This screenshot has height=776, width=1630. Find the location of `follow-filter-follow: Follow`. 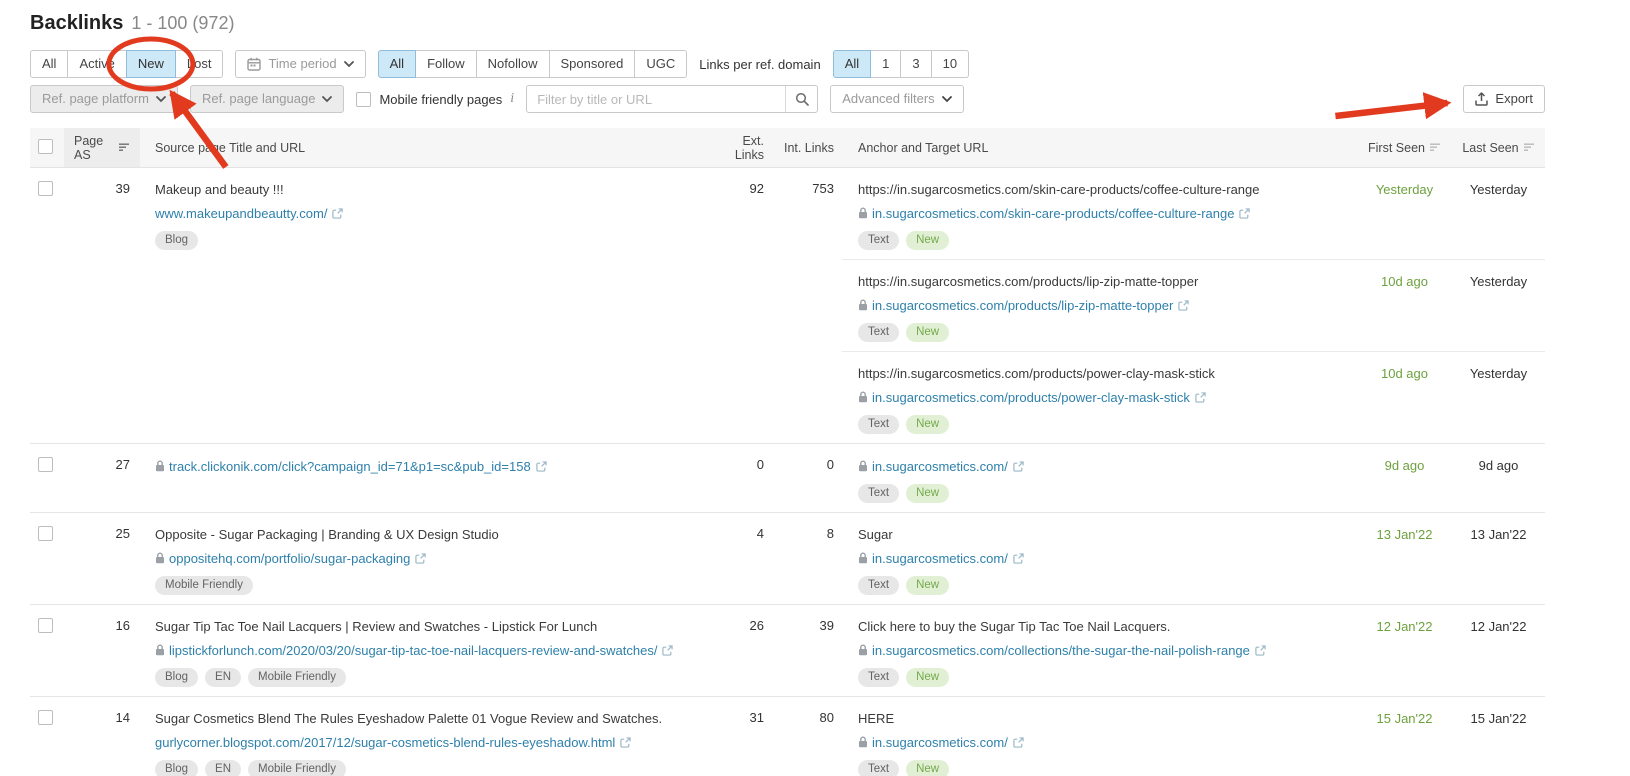

follow-filter-follow: Follow is located at coordinates (446, 64).